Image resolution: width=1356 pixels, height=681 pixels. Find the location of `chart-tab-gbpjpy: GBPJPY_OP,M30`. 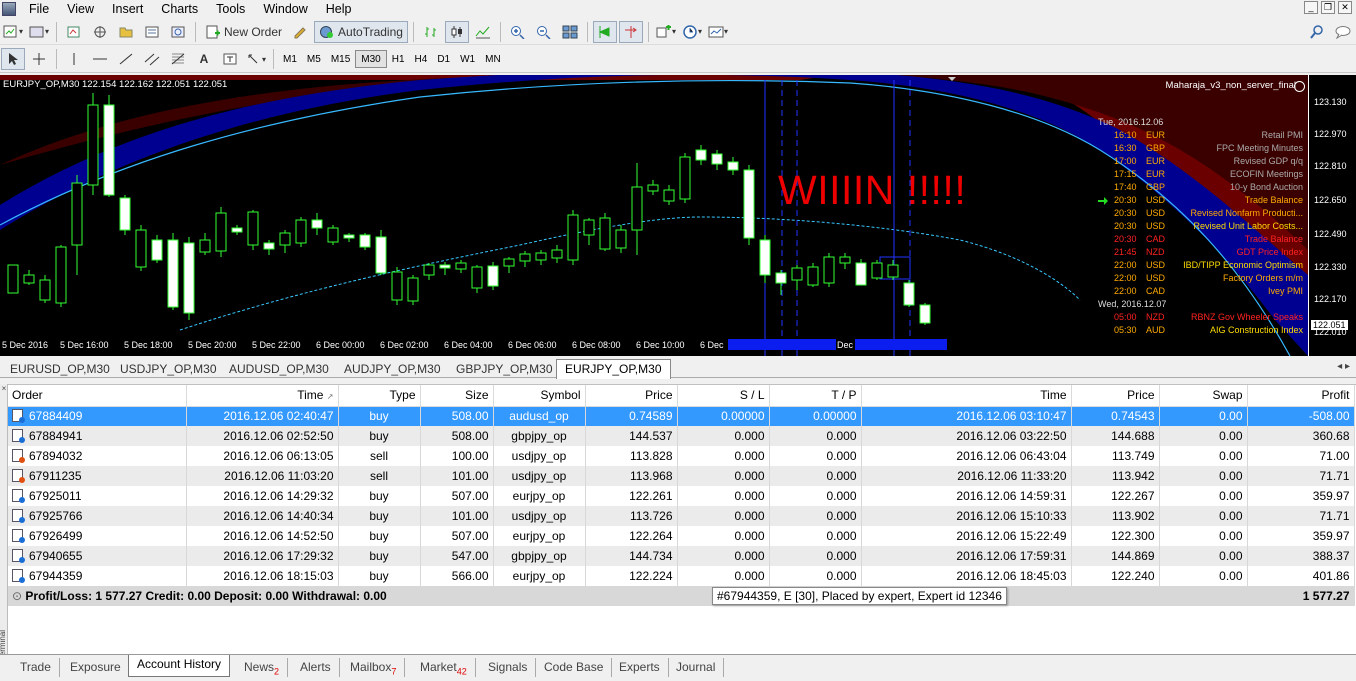

chart-tab-gbpjpy: GBPJPY_OP,M30 is located at coordinates (504, 369).